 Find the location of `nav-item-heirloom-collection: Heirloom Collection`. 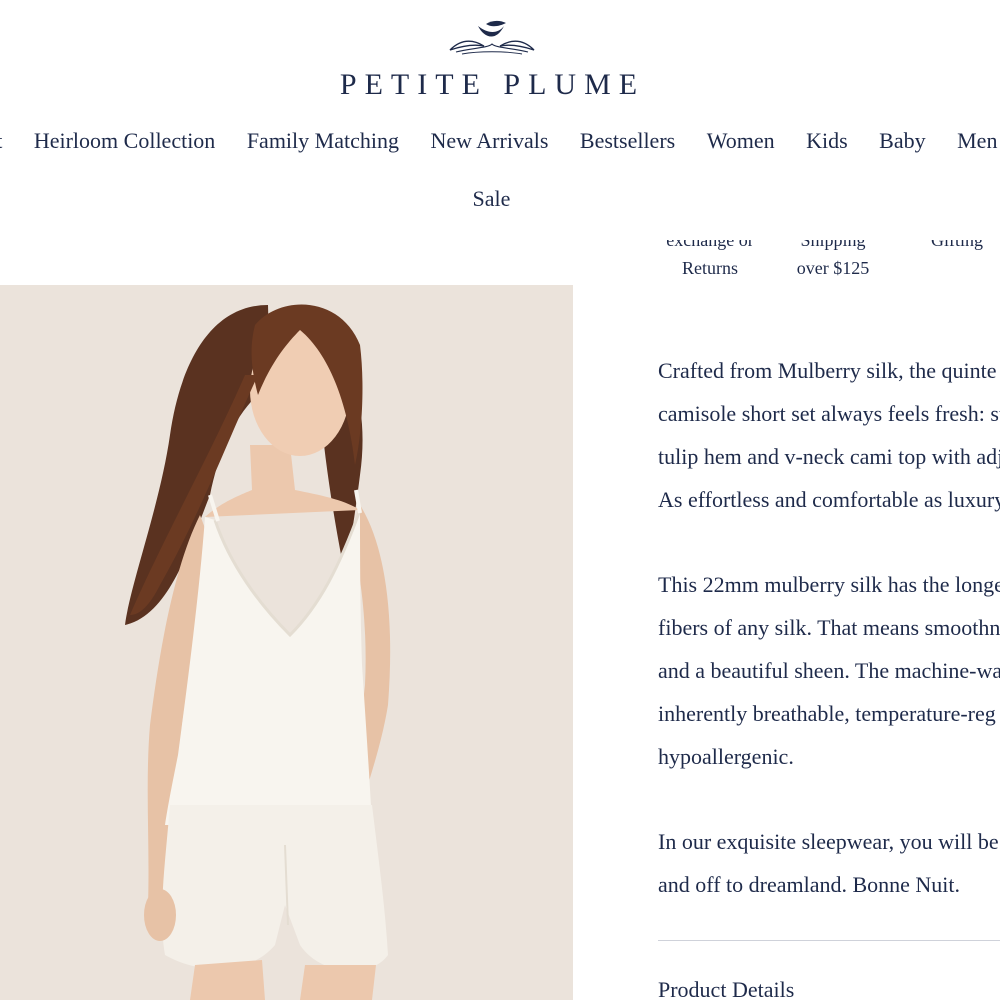

nav-item-heirloom-collection: Heirloom Collection is located at coordinates (124, 141).